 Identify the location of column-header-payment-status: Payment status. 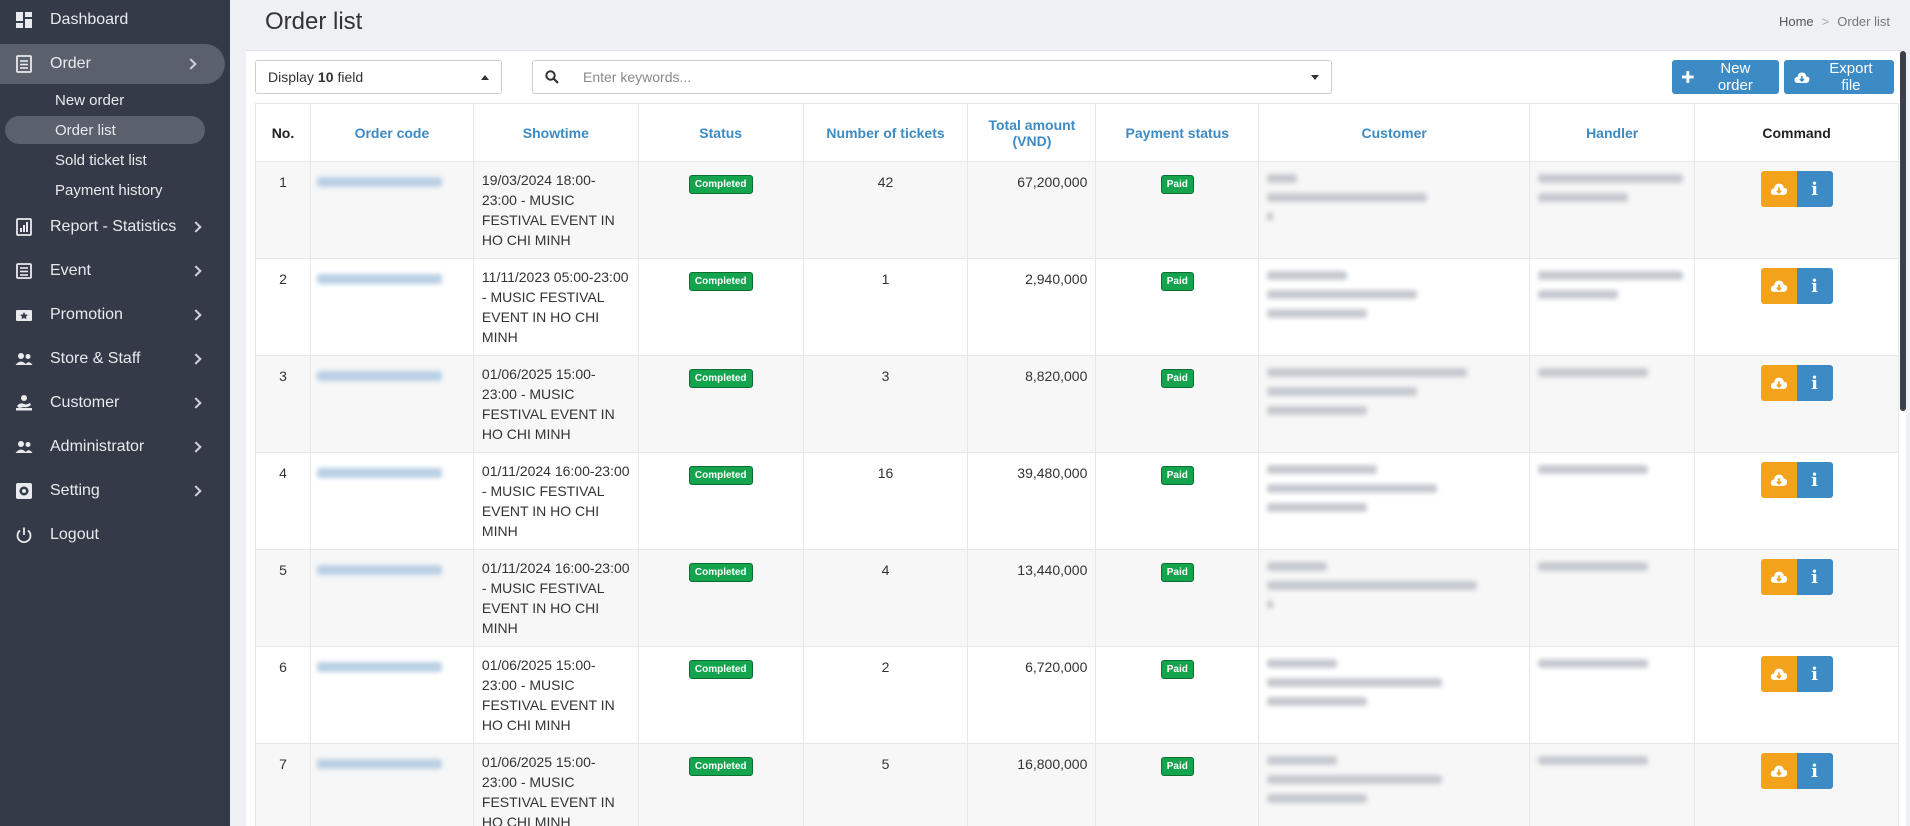
(1177, 132).